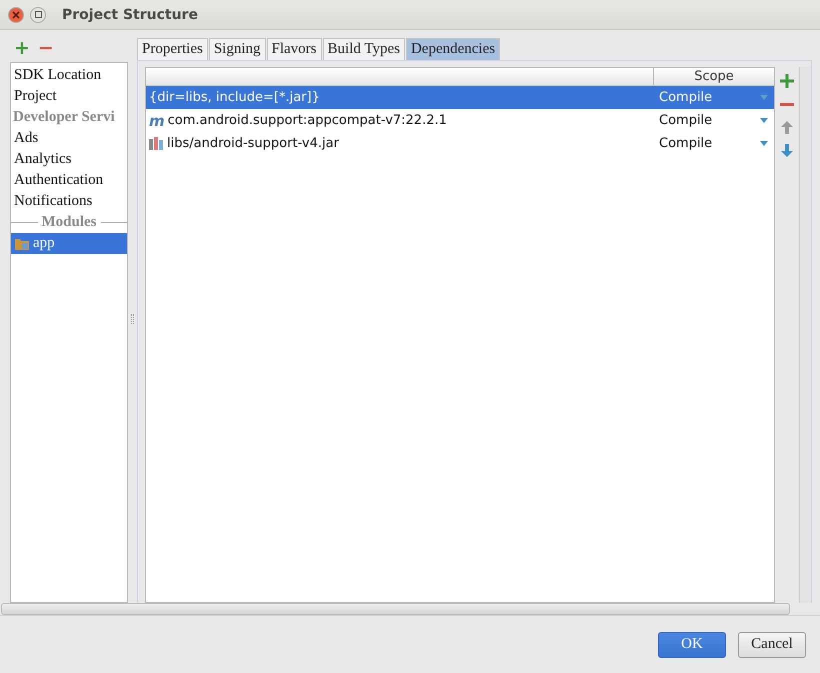 This screenshot has height=673, width=820. I want to click on maximize-icon, so click(38, 14).